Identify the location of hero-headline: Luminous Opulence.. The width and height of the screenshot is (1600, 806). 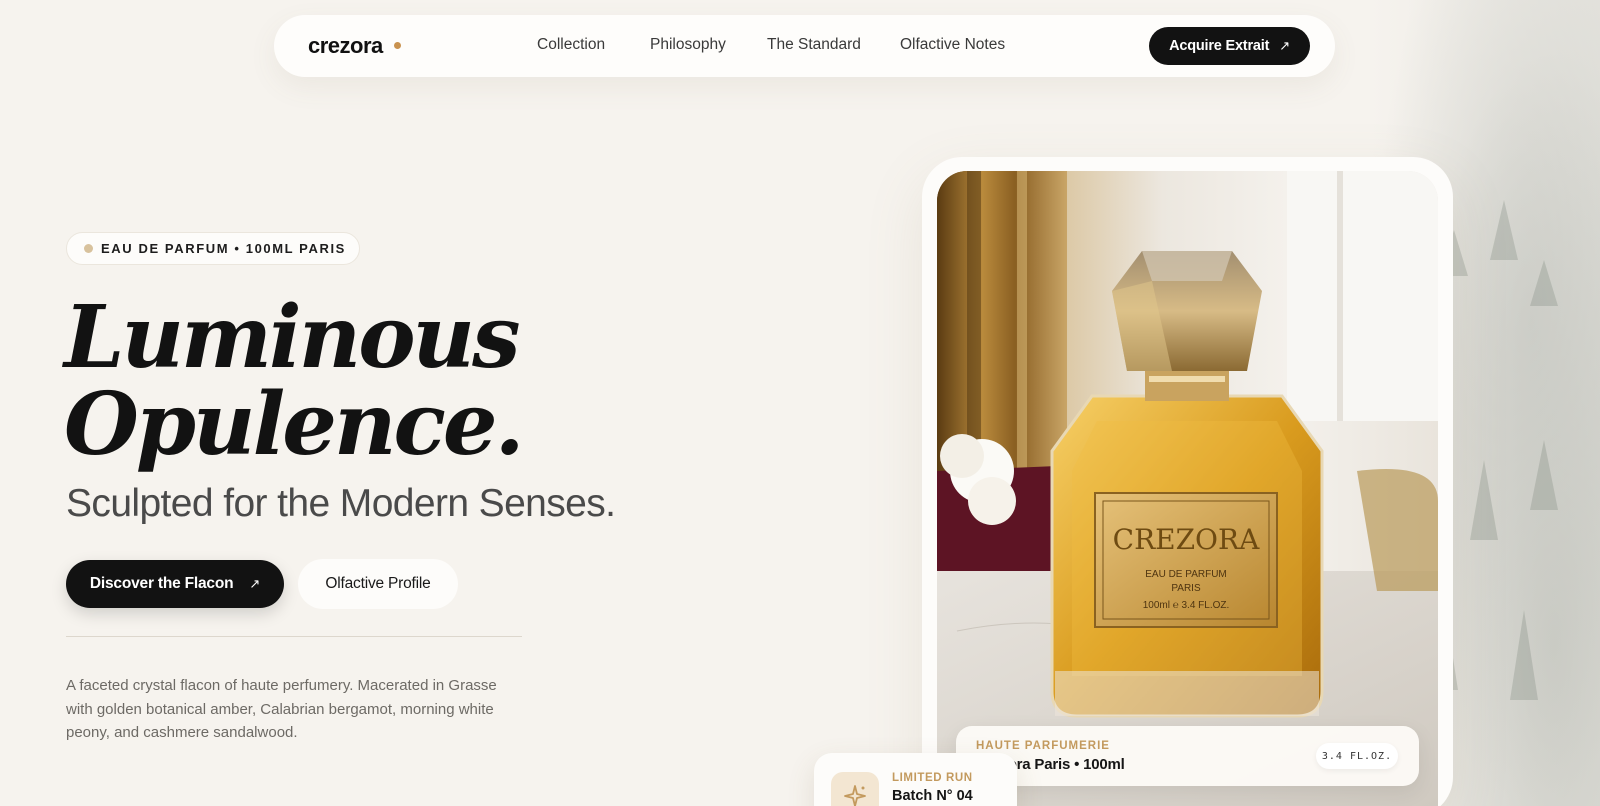
(294, 381).